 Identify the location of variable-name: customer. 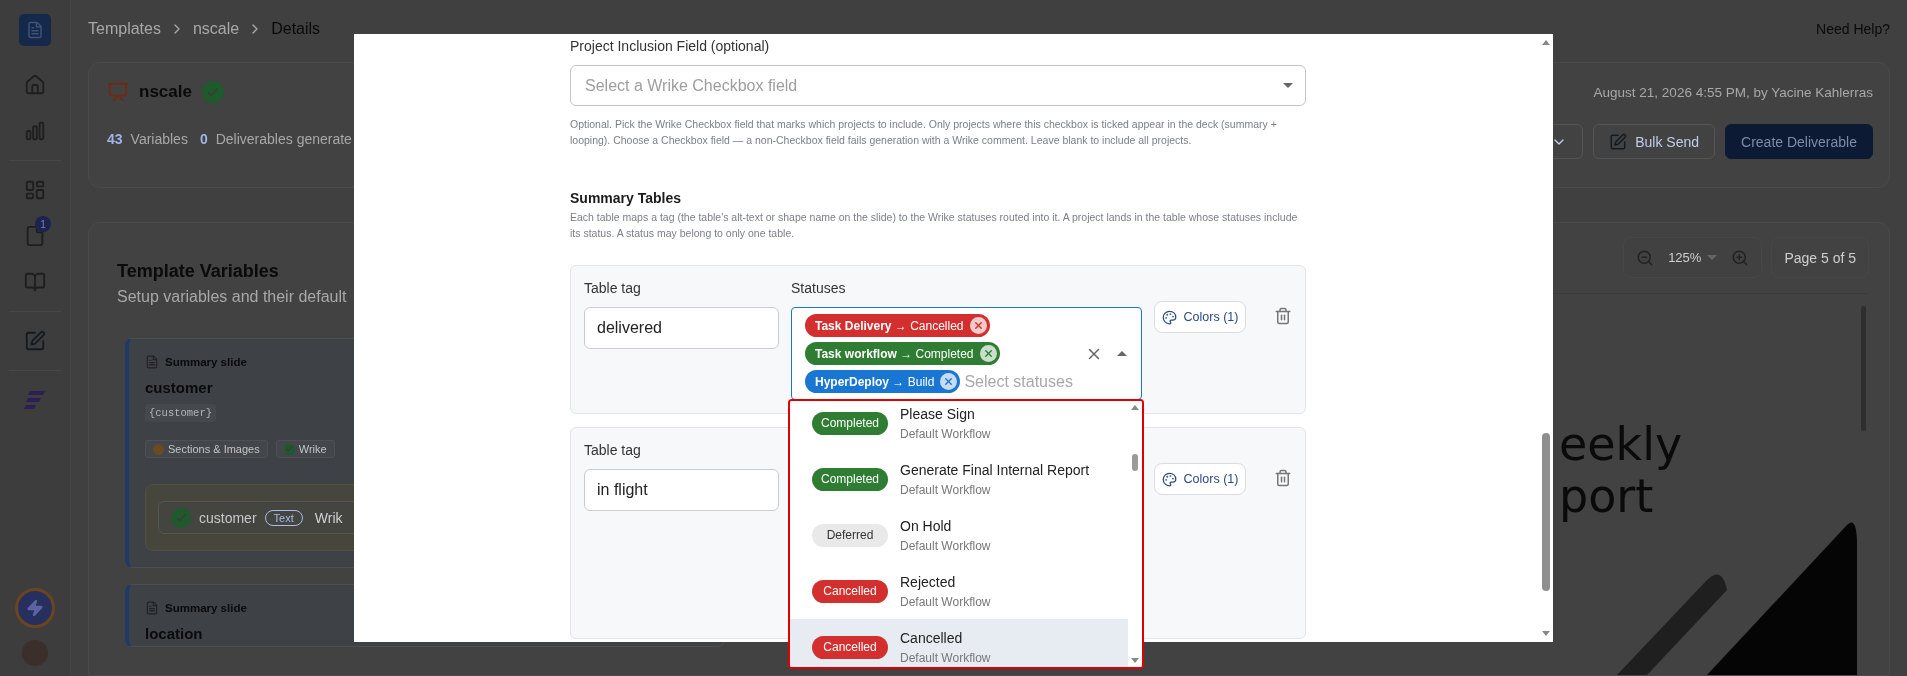
(179, 387).